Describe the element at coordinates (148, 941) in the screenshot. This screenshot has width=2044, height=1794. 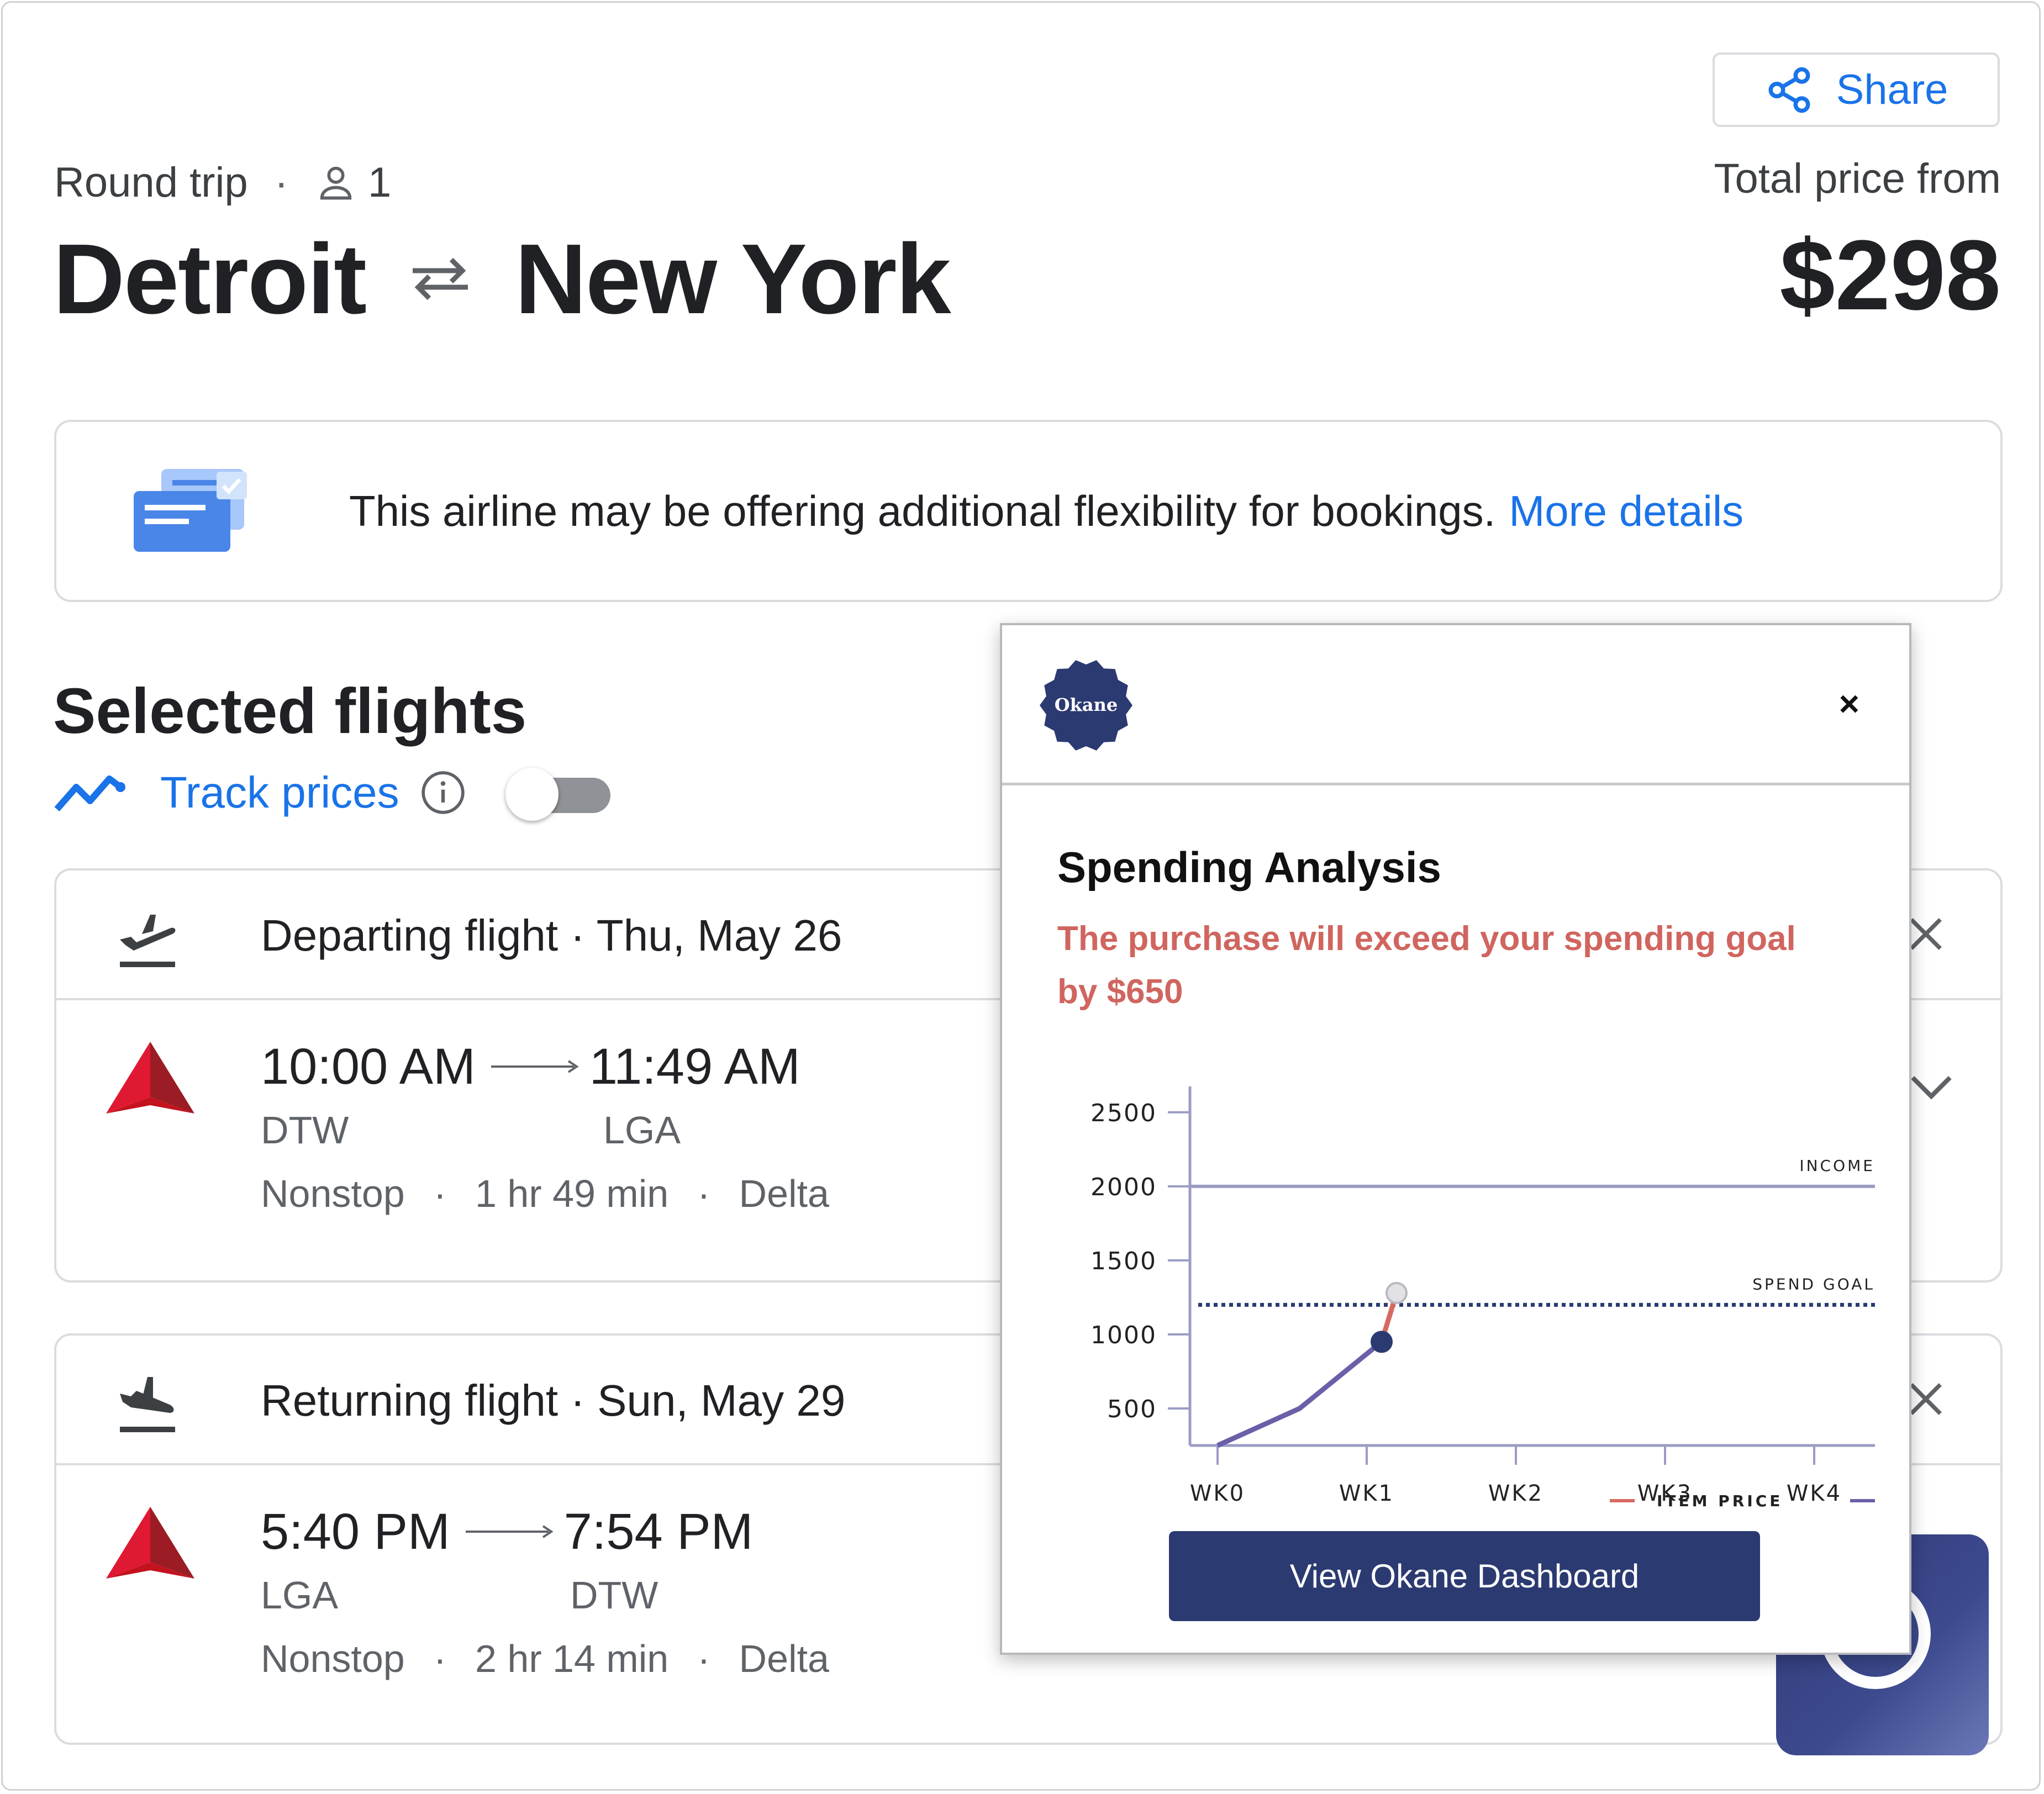
I see `takeoff-icon` at that location.